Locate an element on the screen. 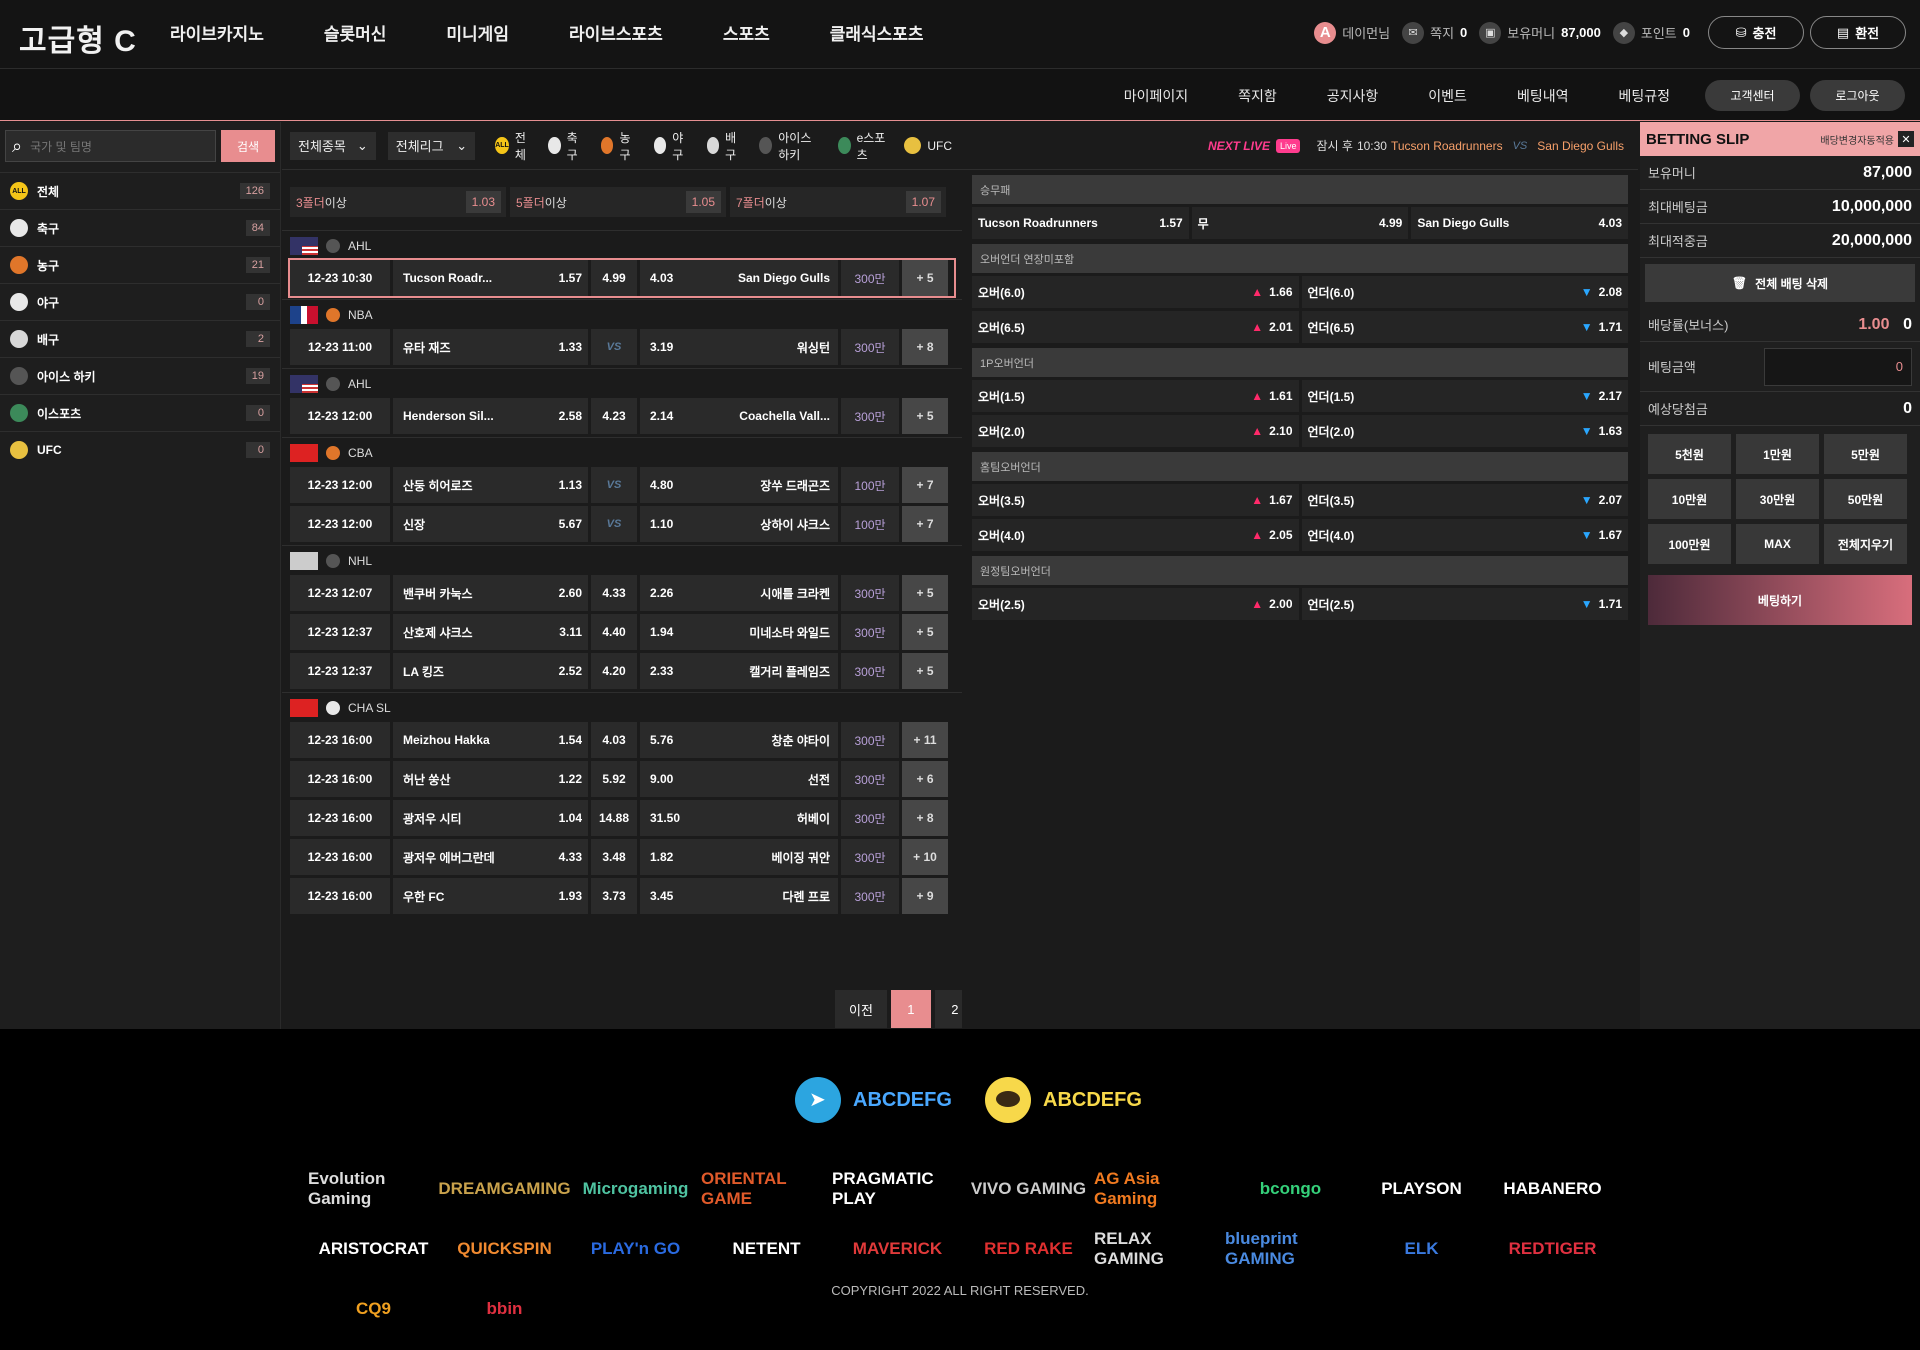 The width and height of the screenshot is (1920, 1350). sport-tab: 농구 is located at coordinates (618, 146).